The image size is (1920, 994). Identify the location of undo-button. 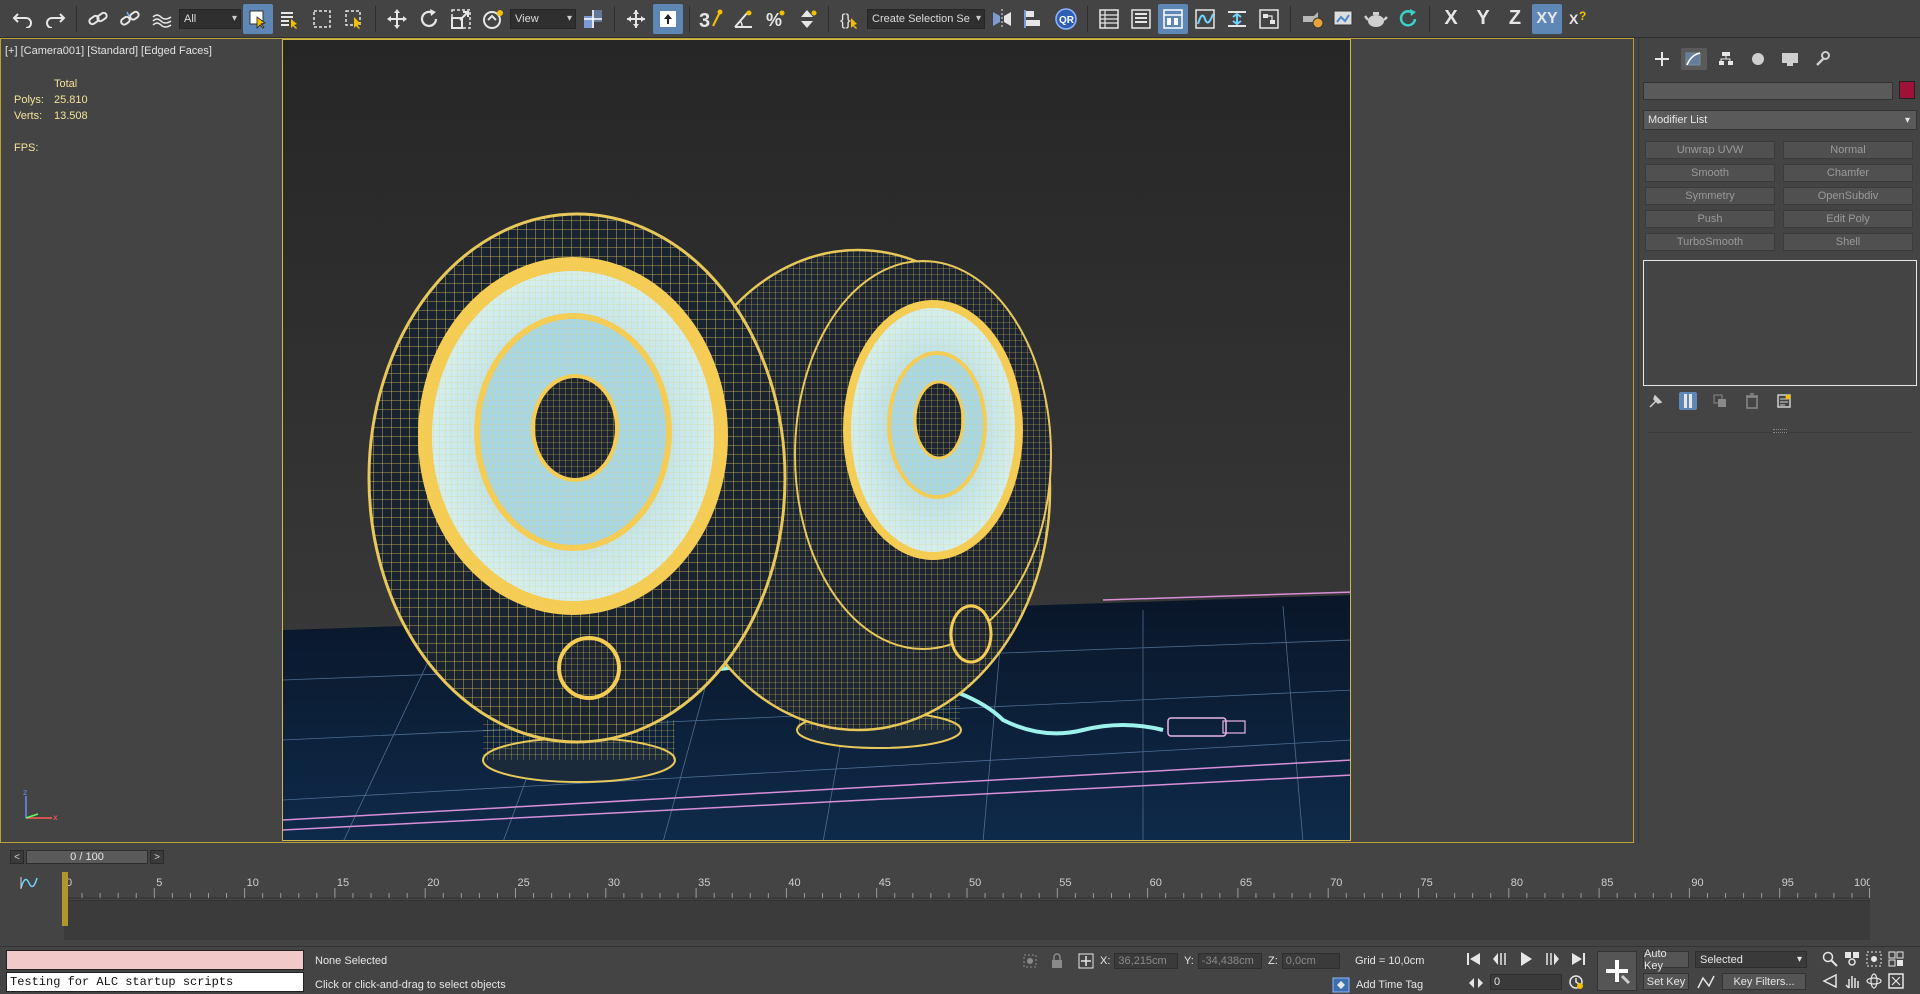
(23, 19).